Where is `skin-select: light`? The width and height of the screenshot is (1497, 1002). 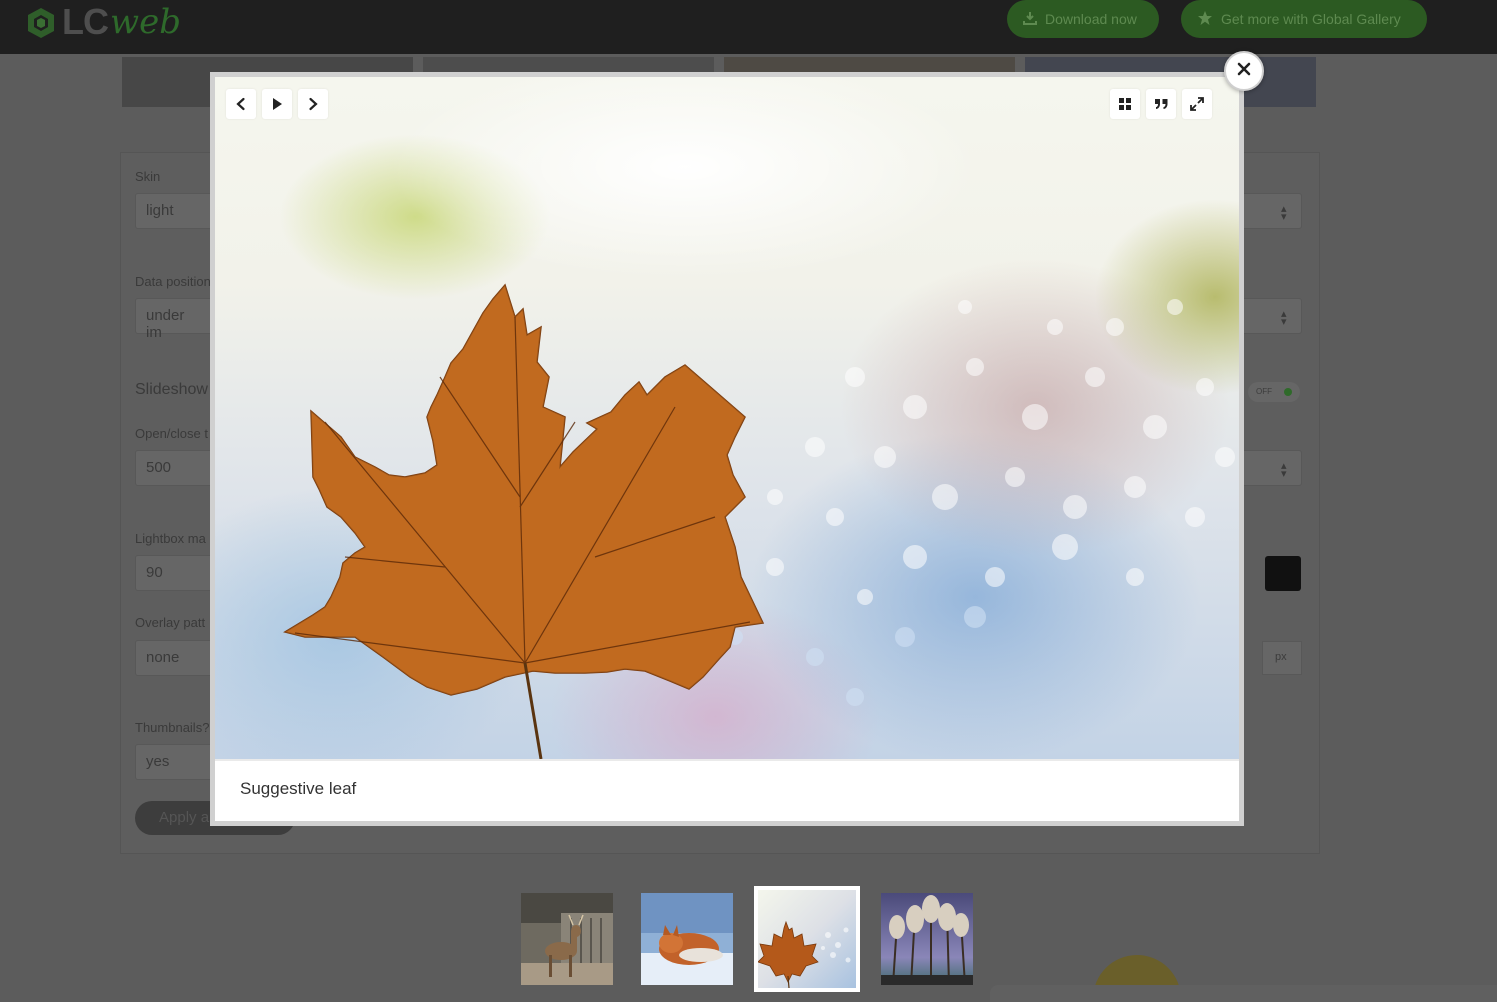 skin-select: light is located at coordinates (175, 211).